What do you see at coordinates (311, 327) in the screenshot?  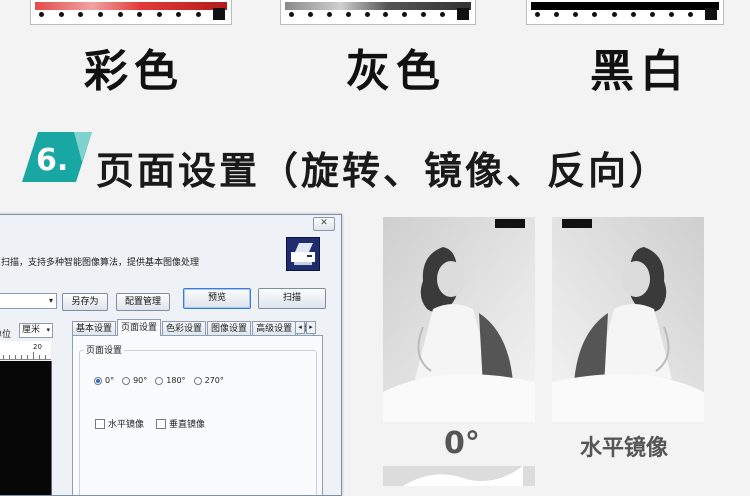 I see `tab-scroll-right-icon: ▸` at bounding box center [311, 327].